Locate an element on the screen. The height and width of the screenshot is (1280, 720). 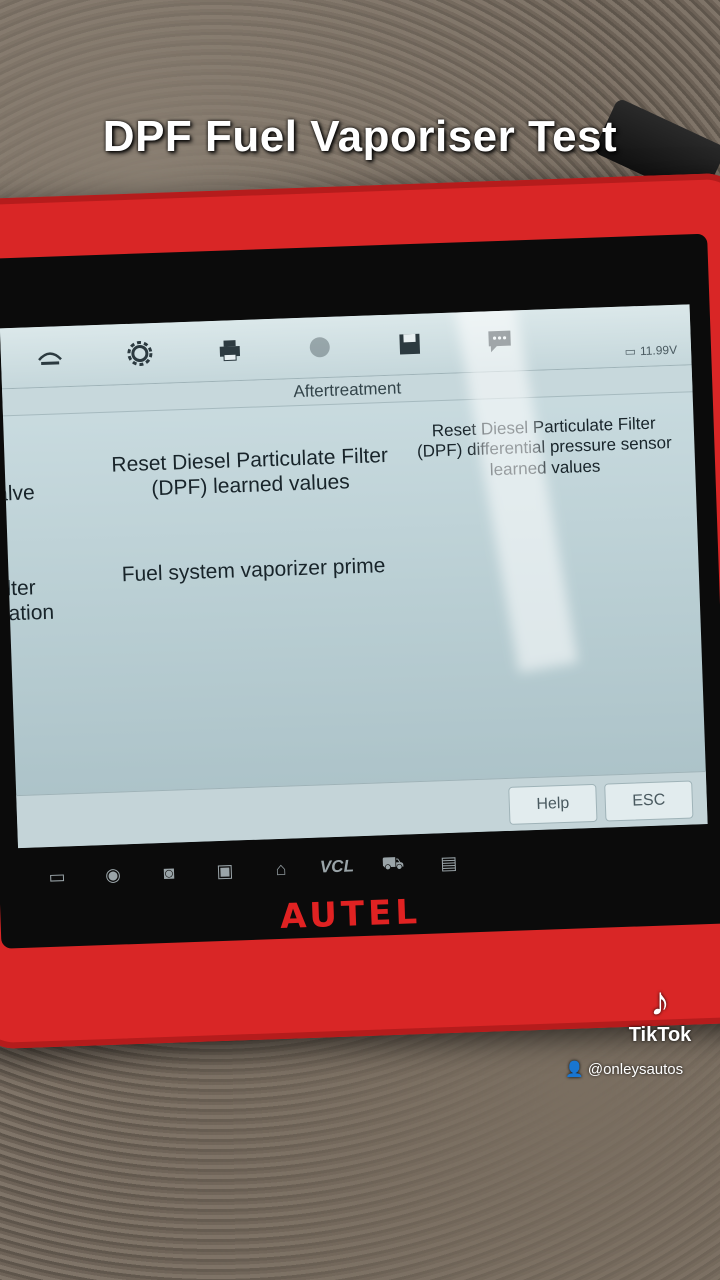
tiktok-icon: ♪ is located at coordinates (660, 1002).